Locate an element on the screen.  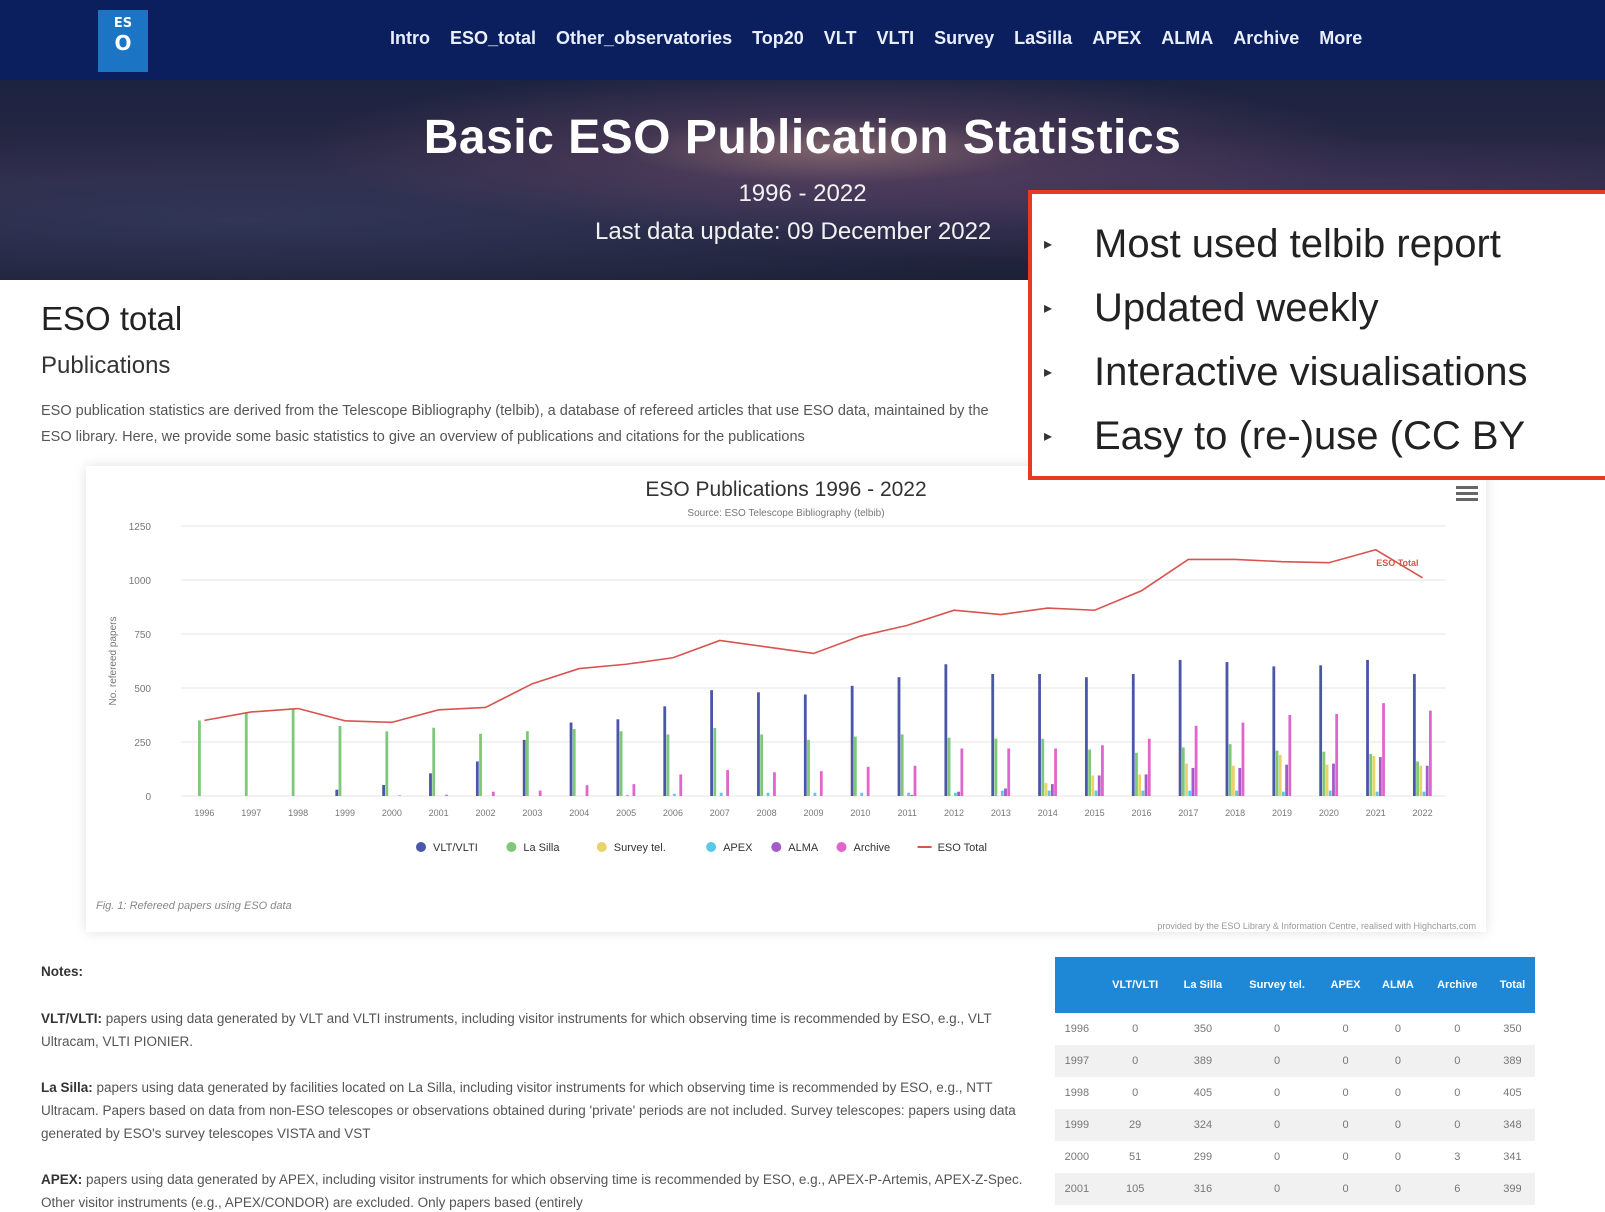
x-tick-label: 2002 is located at coordinates (486, 813).